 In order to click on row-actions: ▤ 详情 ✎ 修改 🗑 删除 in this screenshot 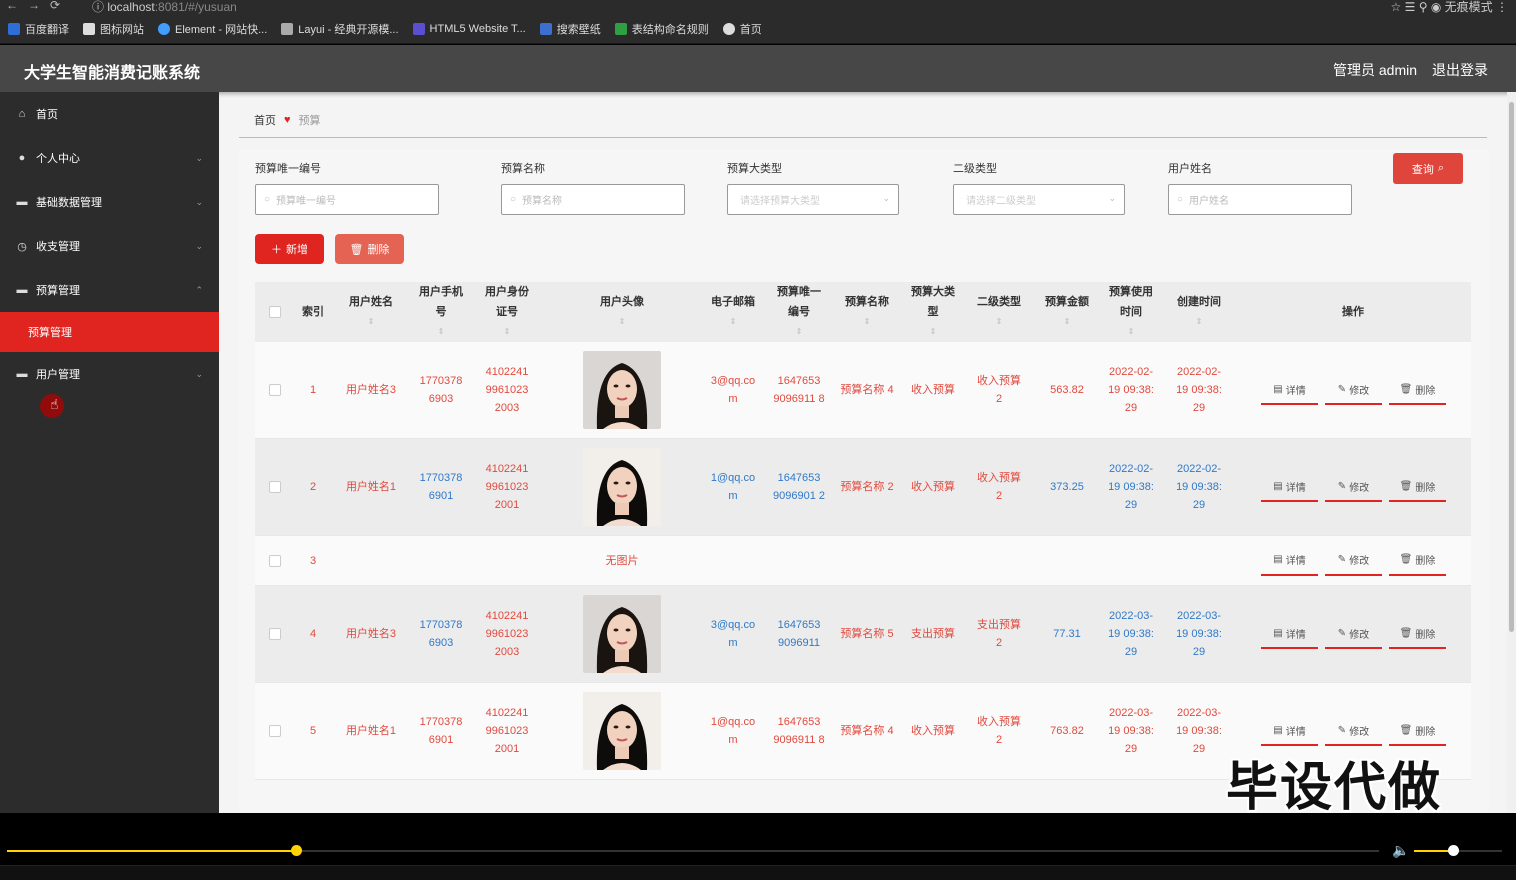, I will do `click(1356, 487)`.